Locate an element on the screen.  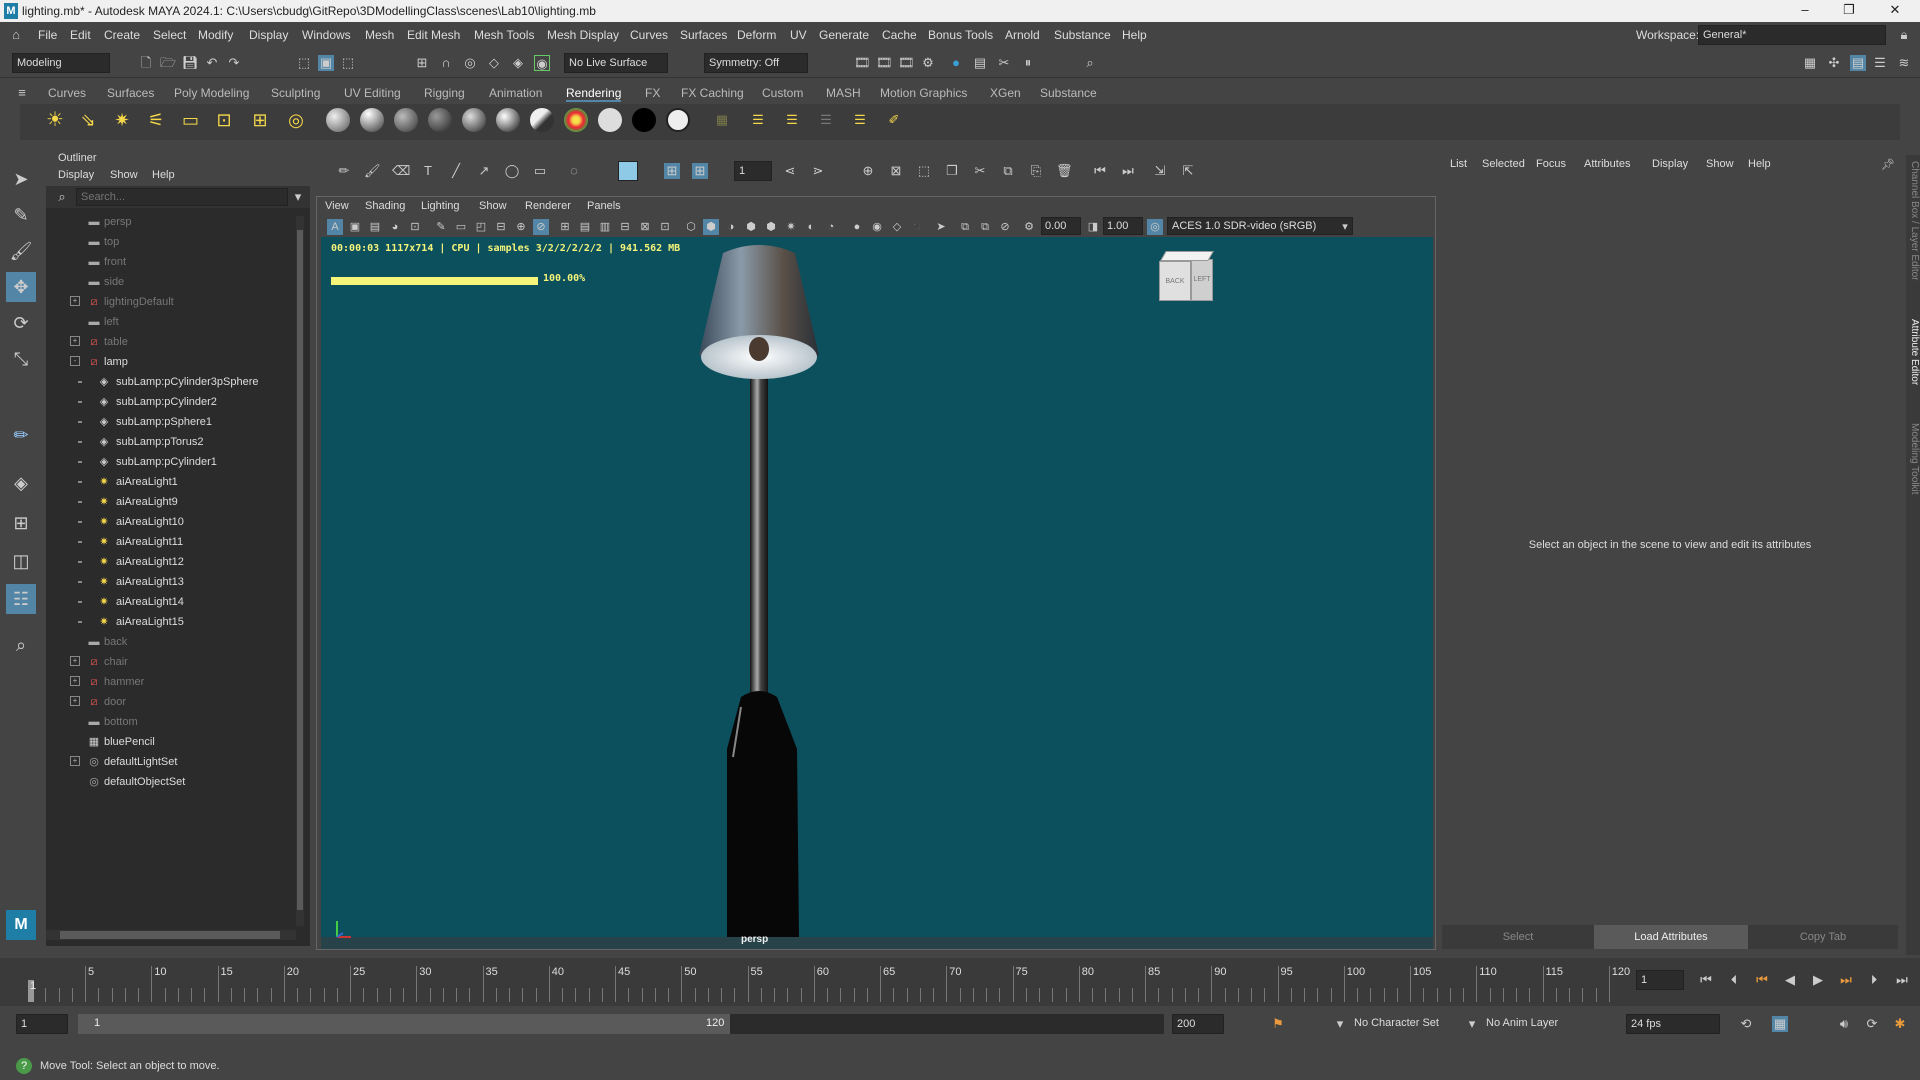
two-view-layout-icon: ◫ is located at coordinates (21, 561).